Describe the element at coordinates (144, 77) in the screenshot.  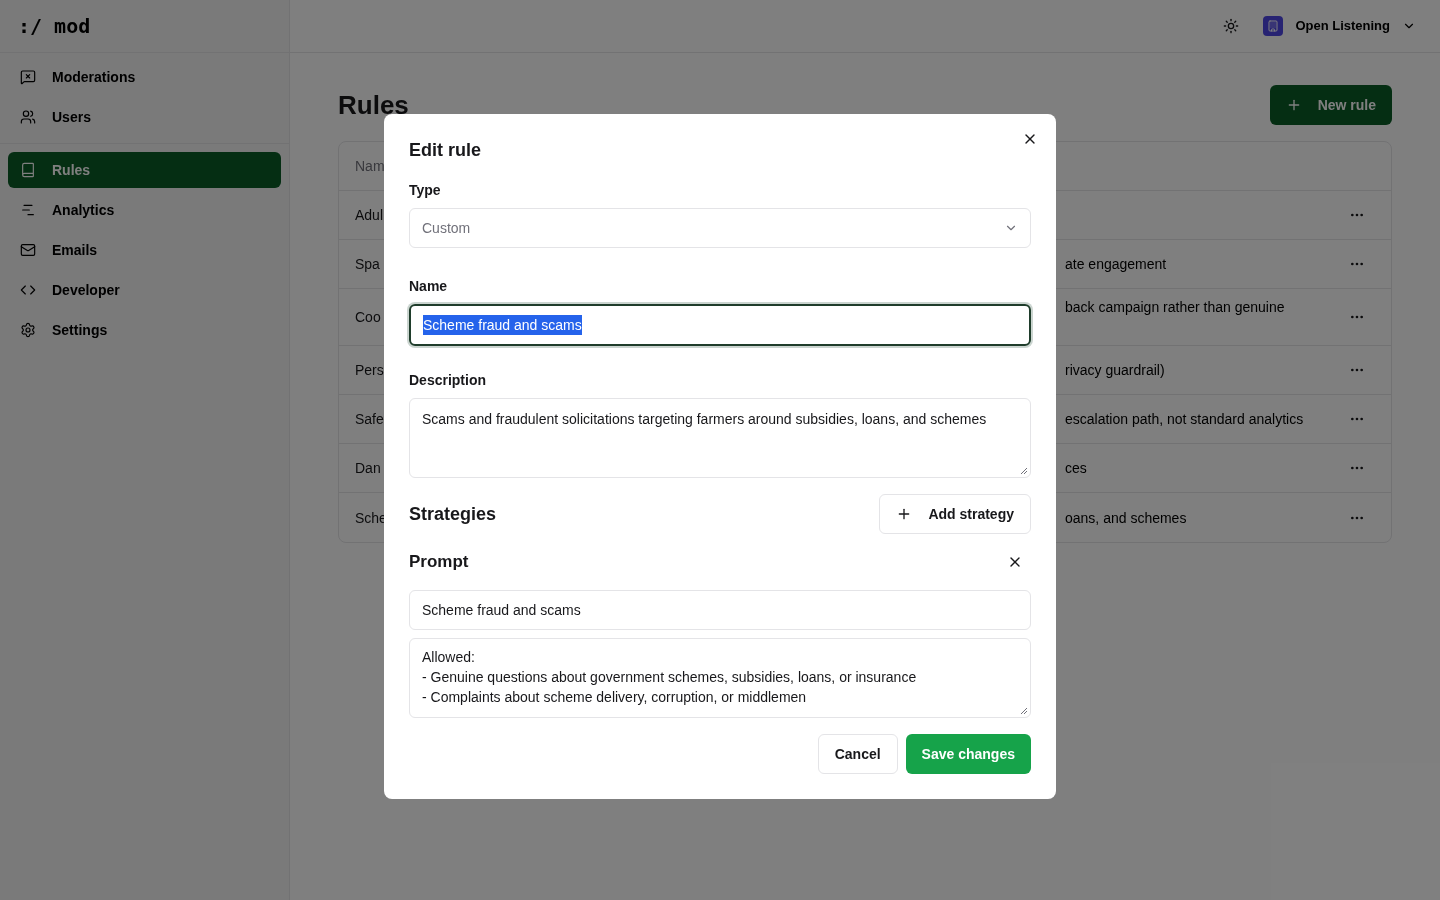
I see `sidebar-item: Moderations` at that location.